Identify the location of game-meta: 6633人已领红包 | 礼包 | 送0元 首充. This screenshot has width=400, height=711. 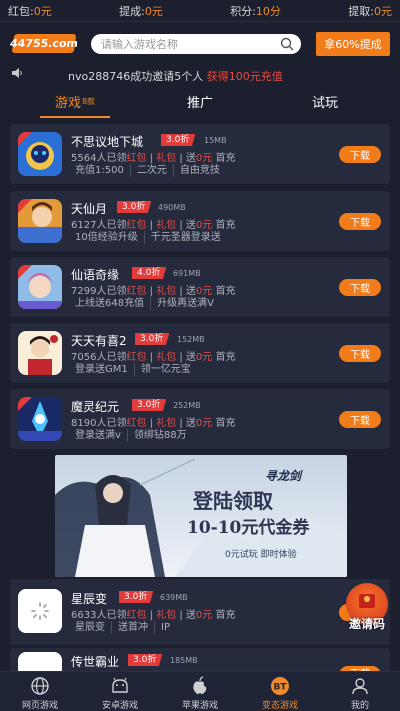
(153, 615).